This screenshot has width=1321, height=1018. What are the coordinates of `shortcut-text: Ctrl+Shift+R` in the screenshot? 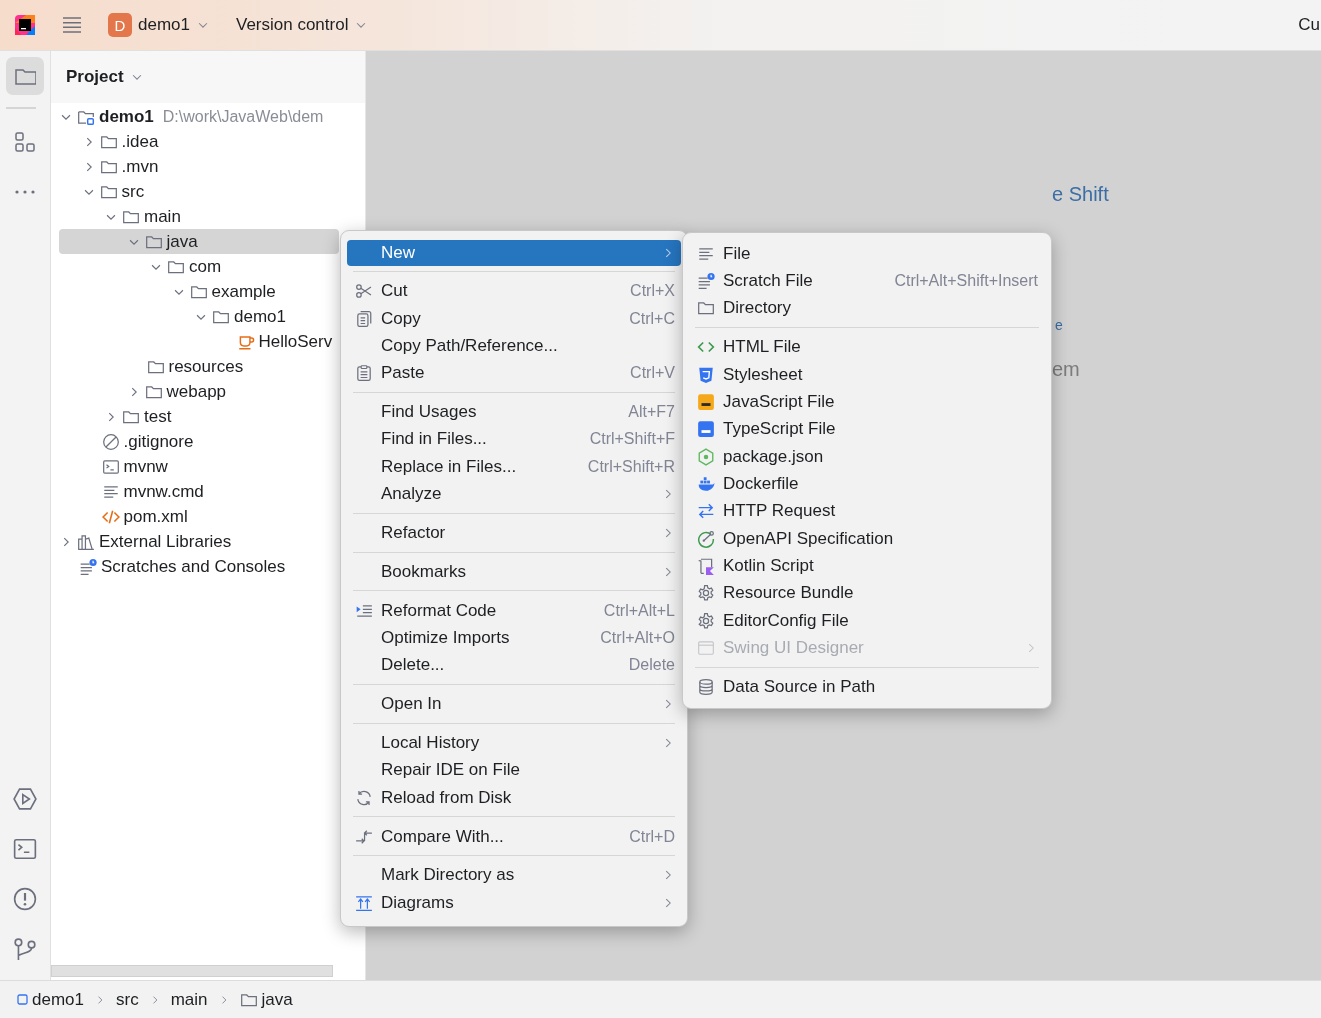 It's located at (630, 466).